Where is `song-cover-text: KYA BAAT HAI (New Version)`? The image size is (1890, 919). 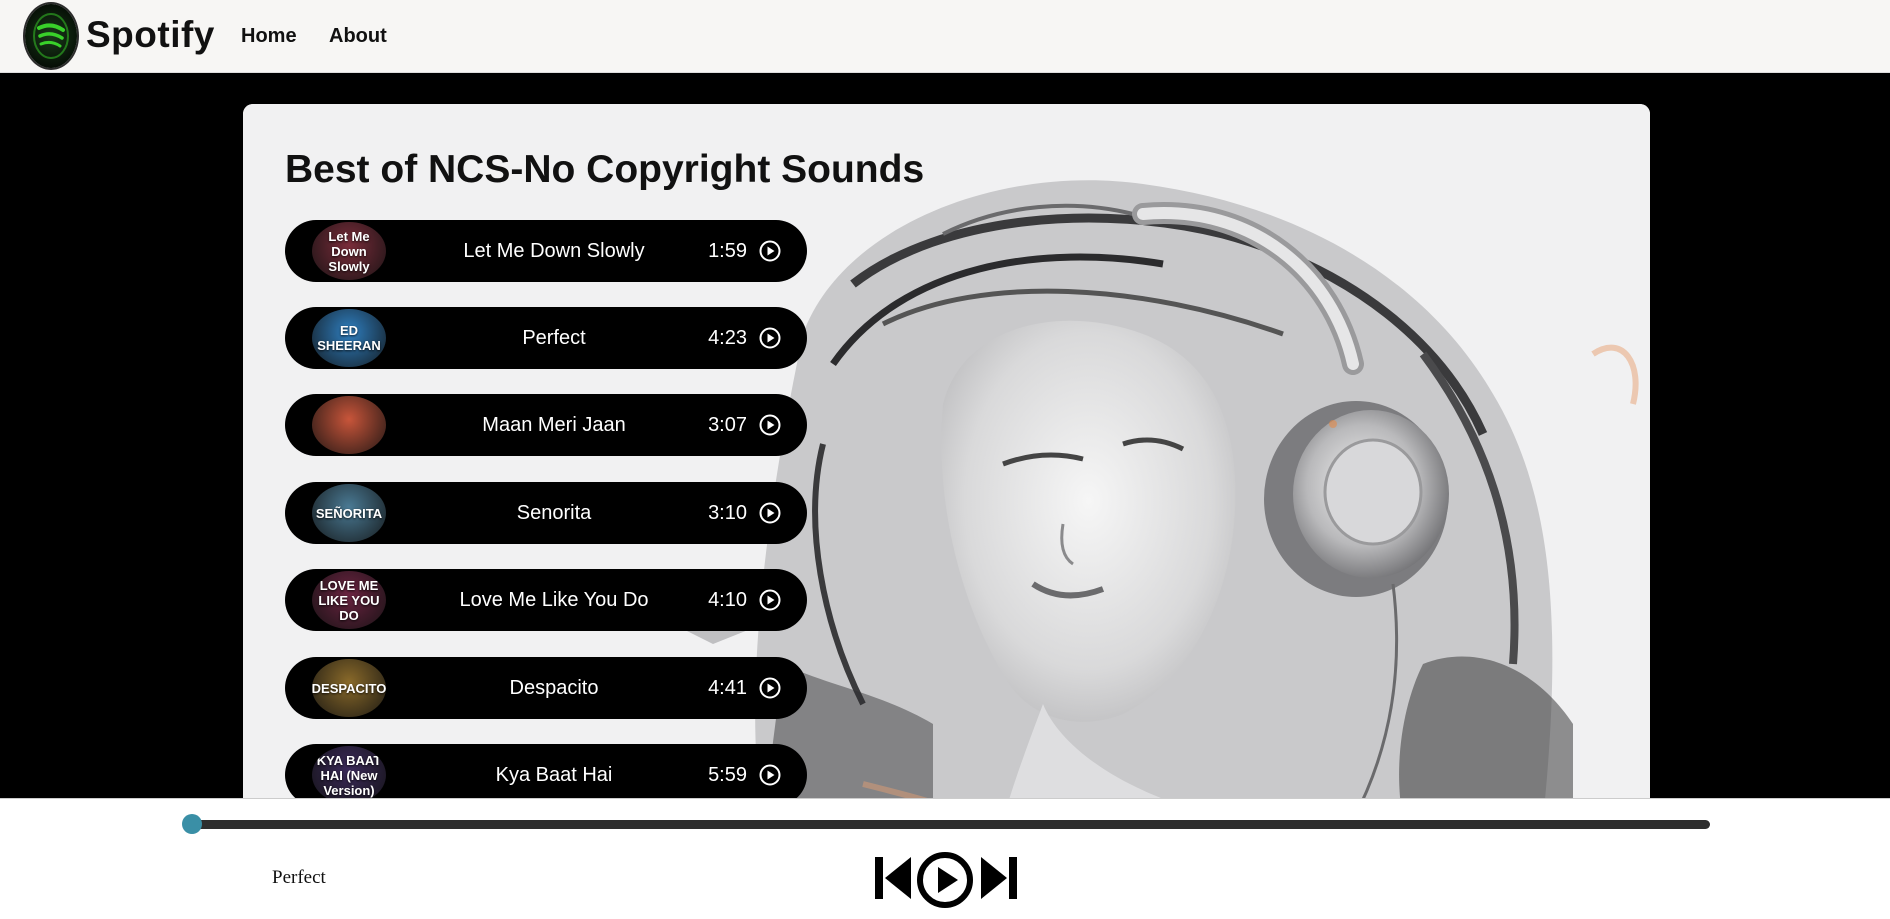 song-cover-text: KYA BAAT HAI (New Version) is located at coordinates (349, 775).